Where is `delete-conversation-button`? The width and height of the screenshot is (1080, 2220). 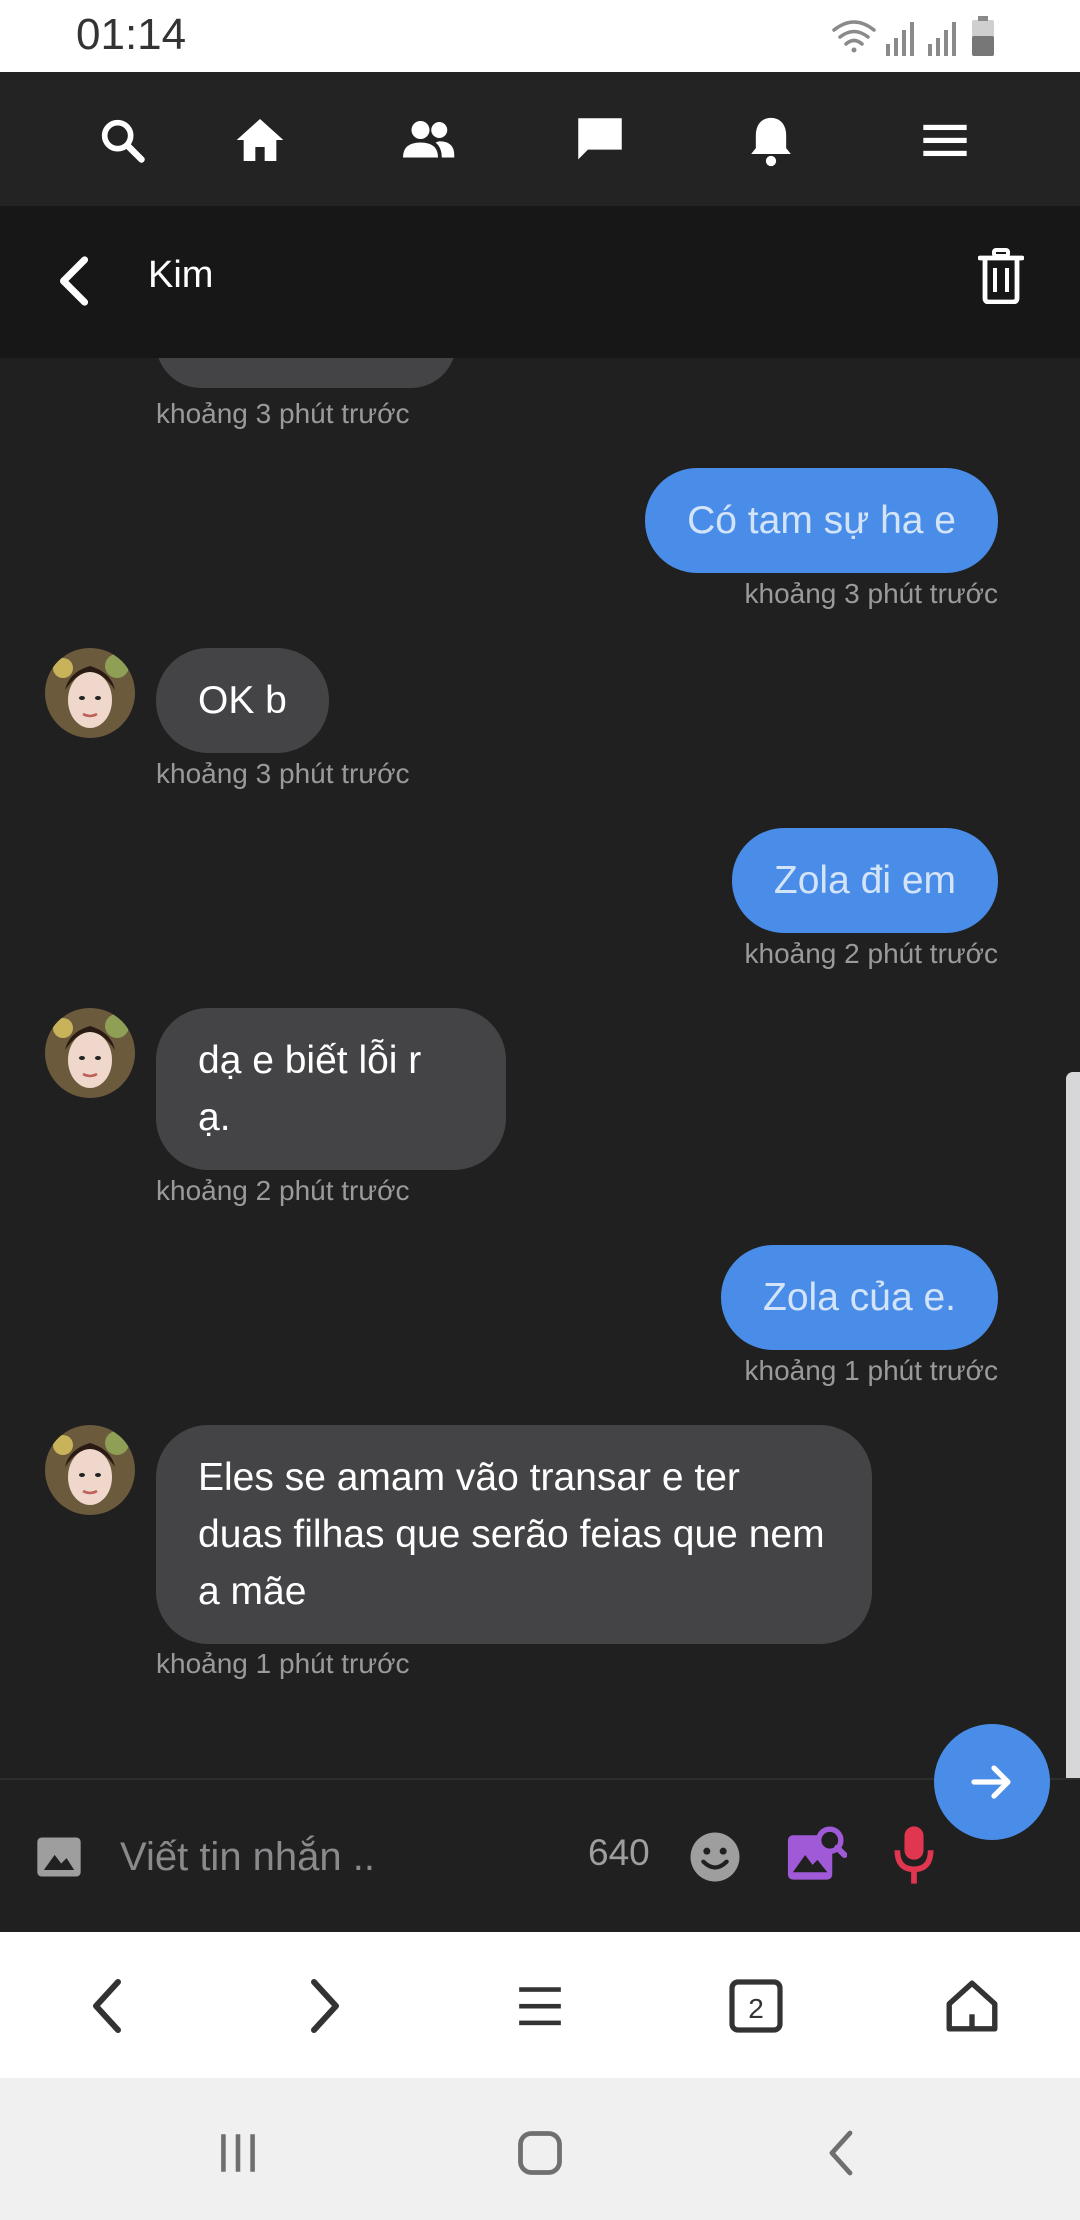
delete-conversation-button is located at coordinates (1001, 276).